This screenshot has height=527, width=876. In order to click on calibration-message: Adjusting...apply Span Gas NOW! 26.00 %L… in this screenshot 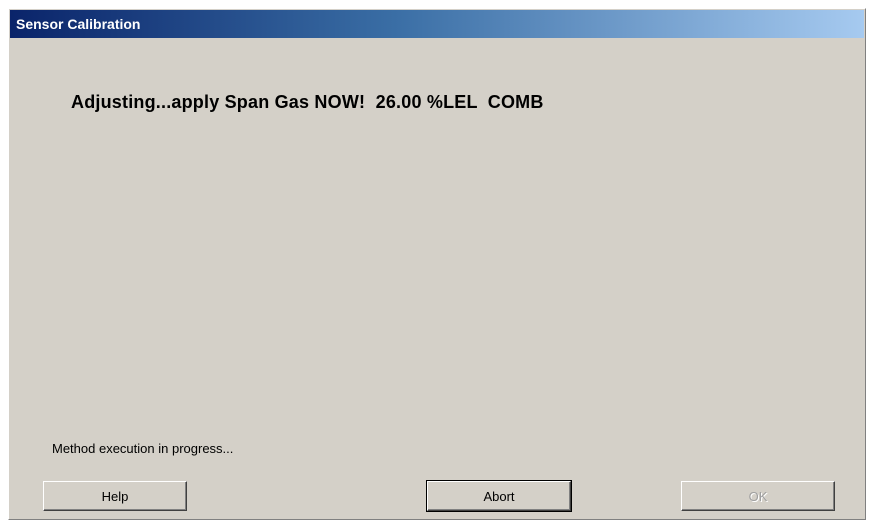, I will do `click(307, 102)`.